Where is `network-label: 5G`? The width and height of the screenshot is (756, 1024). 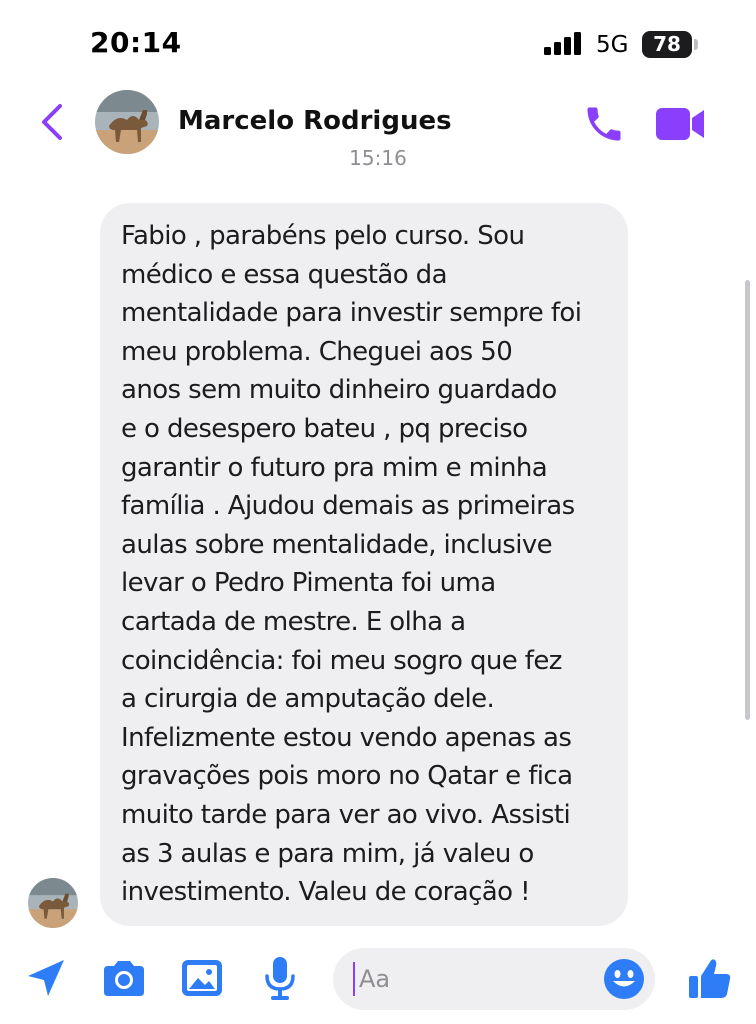 network-label: 5G is located at coordinates (612, 45).